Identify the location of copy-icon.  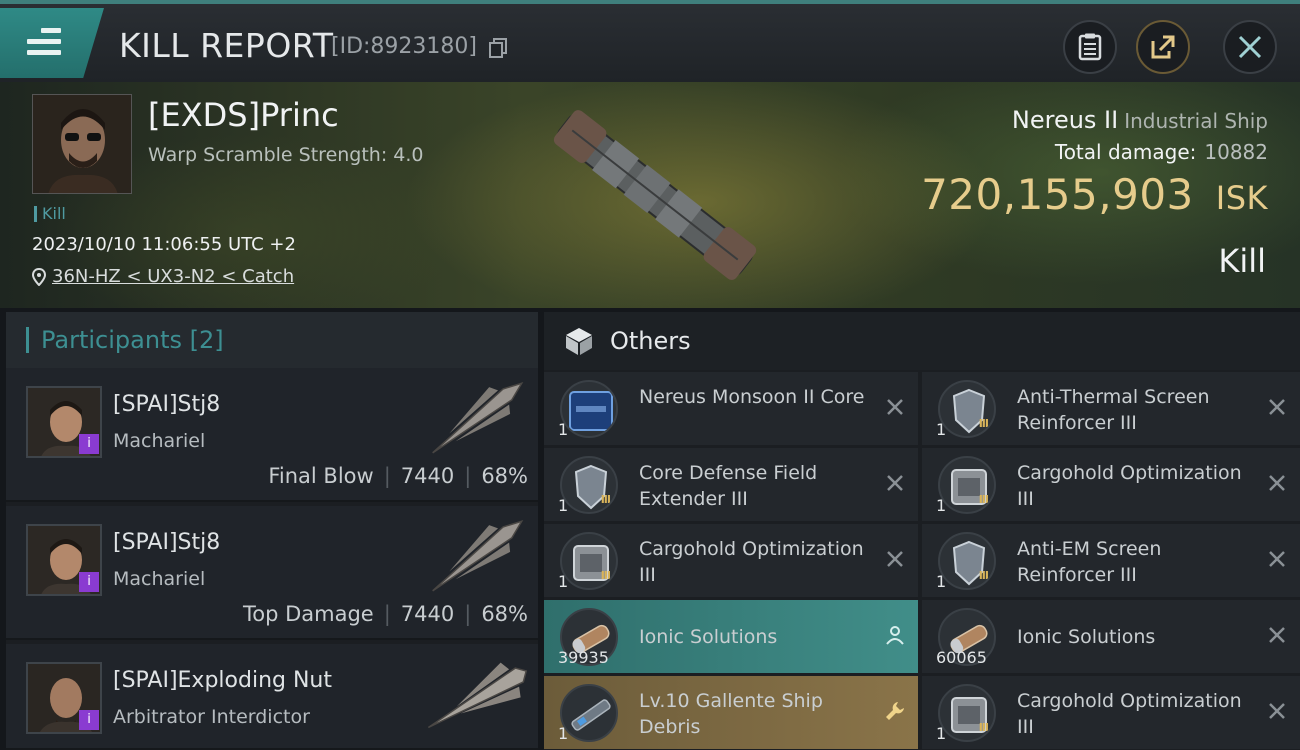
(498, 48).